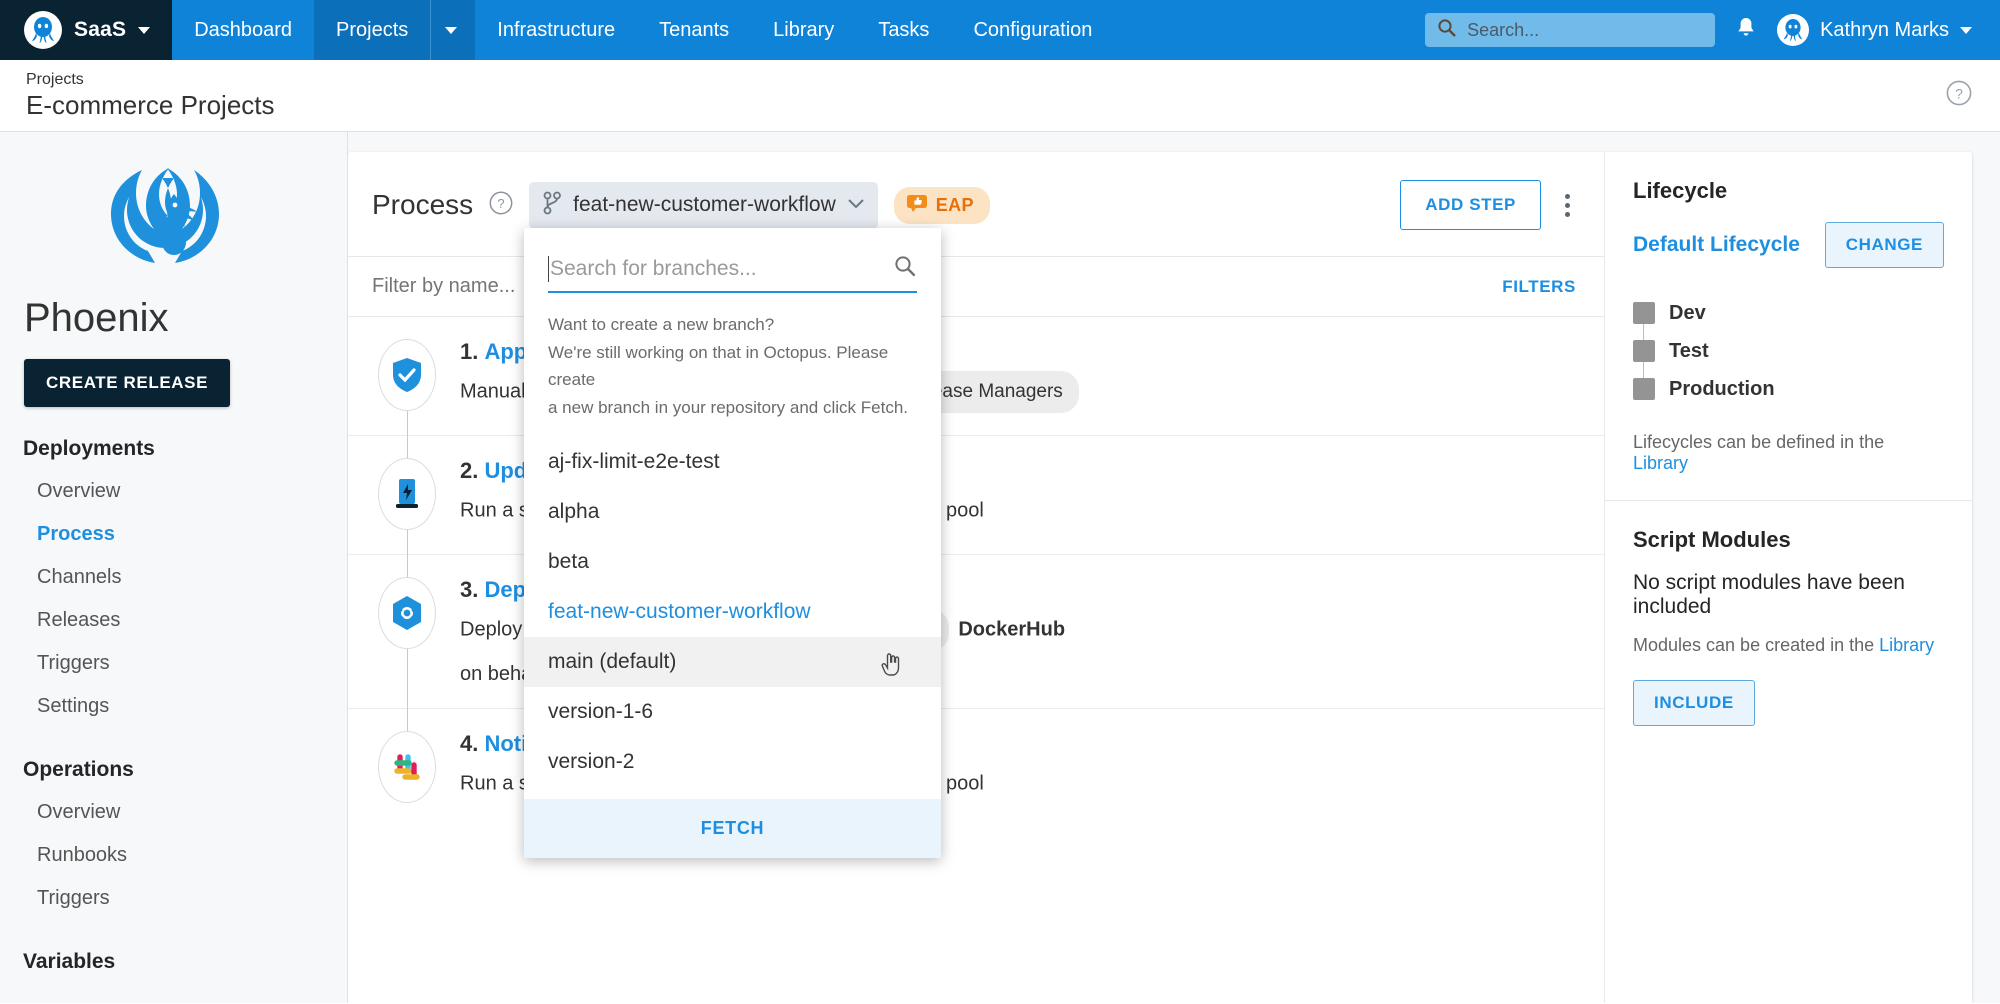 This screenshot has height=1004, width=2000. Describe the element at coordinates (423, 204) in the screenshot. I see `process-heading: Process` at that location.